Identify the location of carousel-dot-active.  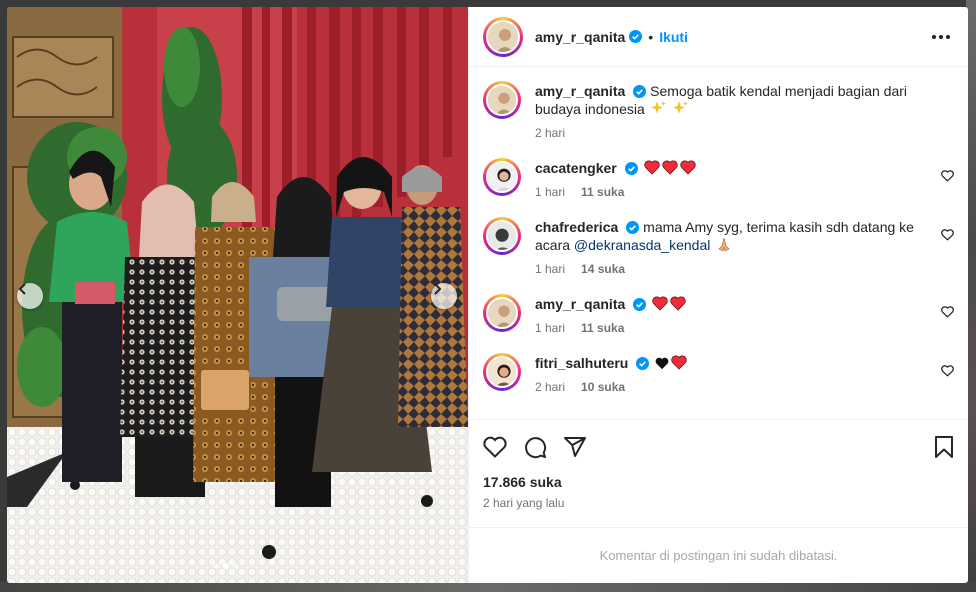
(226, 566).